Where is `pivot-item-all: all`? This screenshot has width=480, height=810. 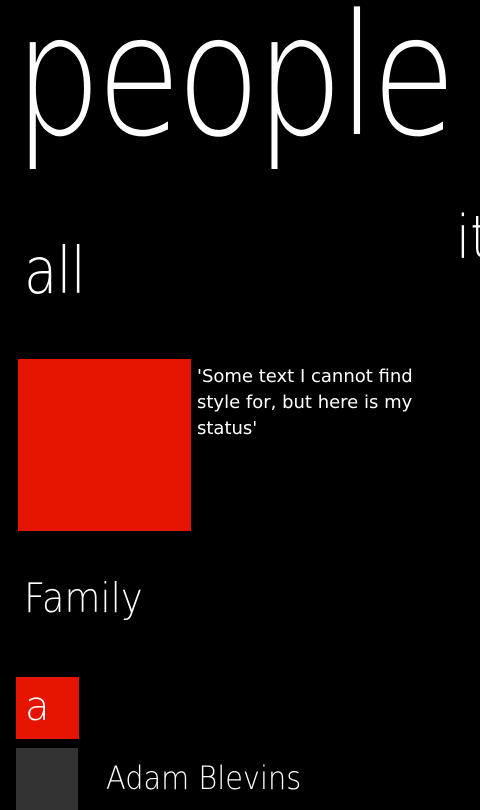
pivot-item-all: all is located at coordinates (55, 272).